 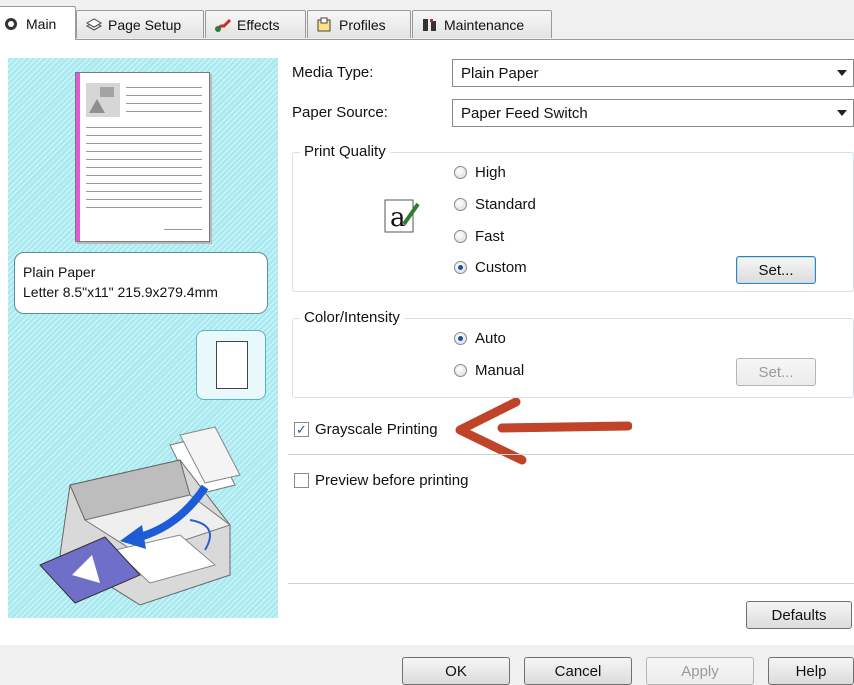 What do you see at coordinates (653, 73) in the screenshot?
I see `media-type-dropdown: Plain Paper` at bounding box center [653, 73].